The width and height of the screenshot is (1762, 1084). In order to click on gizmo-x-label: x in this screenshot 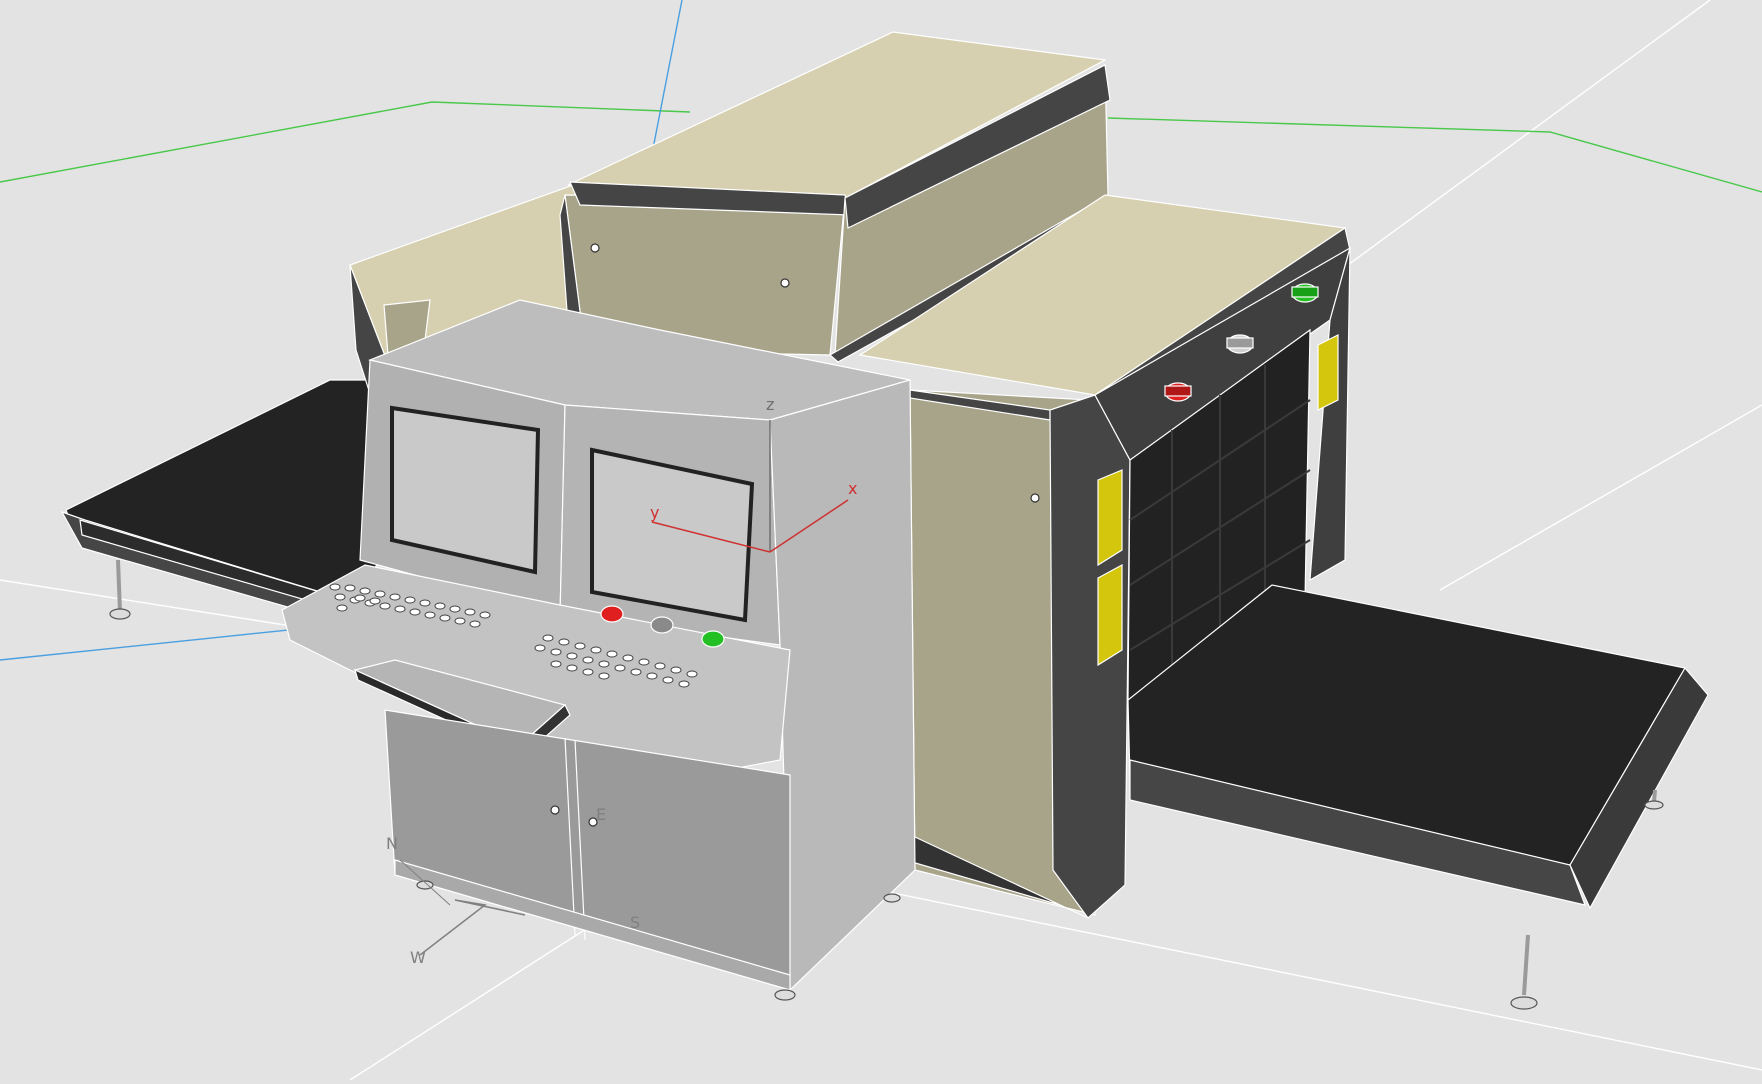, I will do `click(852, 488)`.